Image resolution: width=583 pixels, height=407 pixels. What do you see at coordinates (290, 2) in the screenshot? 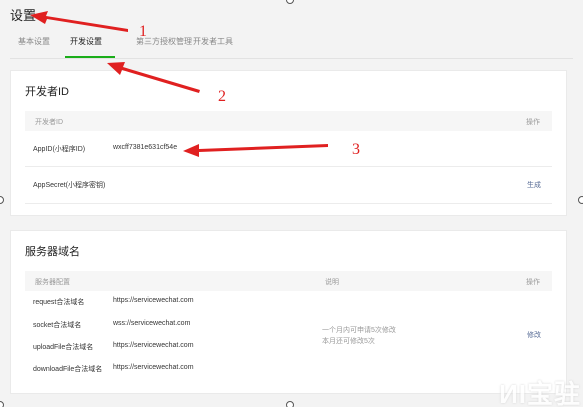
I see `resize-handle-top` at bounding box center [290, 2].